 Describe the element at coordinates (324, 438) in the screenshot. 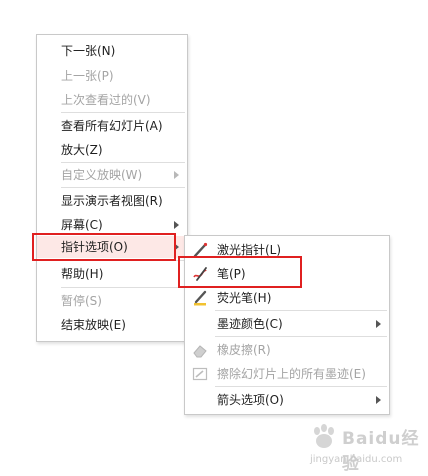

I see `paw-logo-icon` at that location.